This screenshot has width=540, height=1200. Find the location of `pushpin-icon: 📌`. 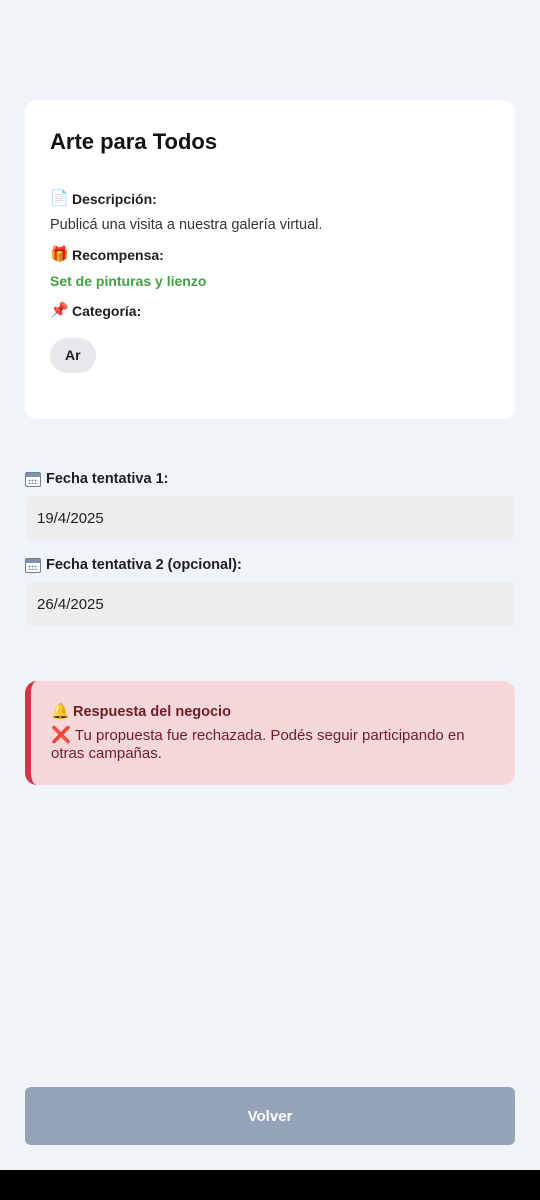

pushpin-icon: 📌 is located at coordinates (59, 310).